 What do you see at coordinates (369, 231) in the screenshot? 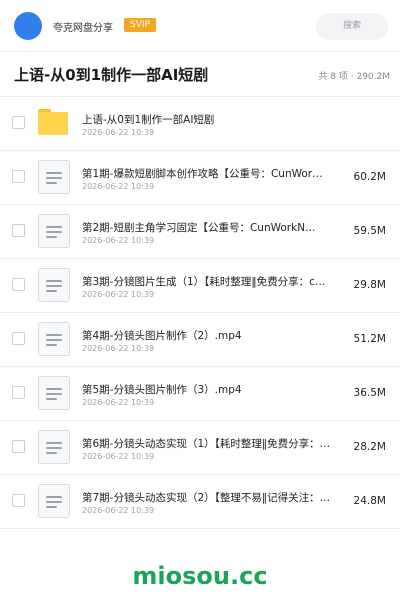
I see `file-size: 59.5M` at bounding box center [369, 231].